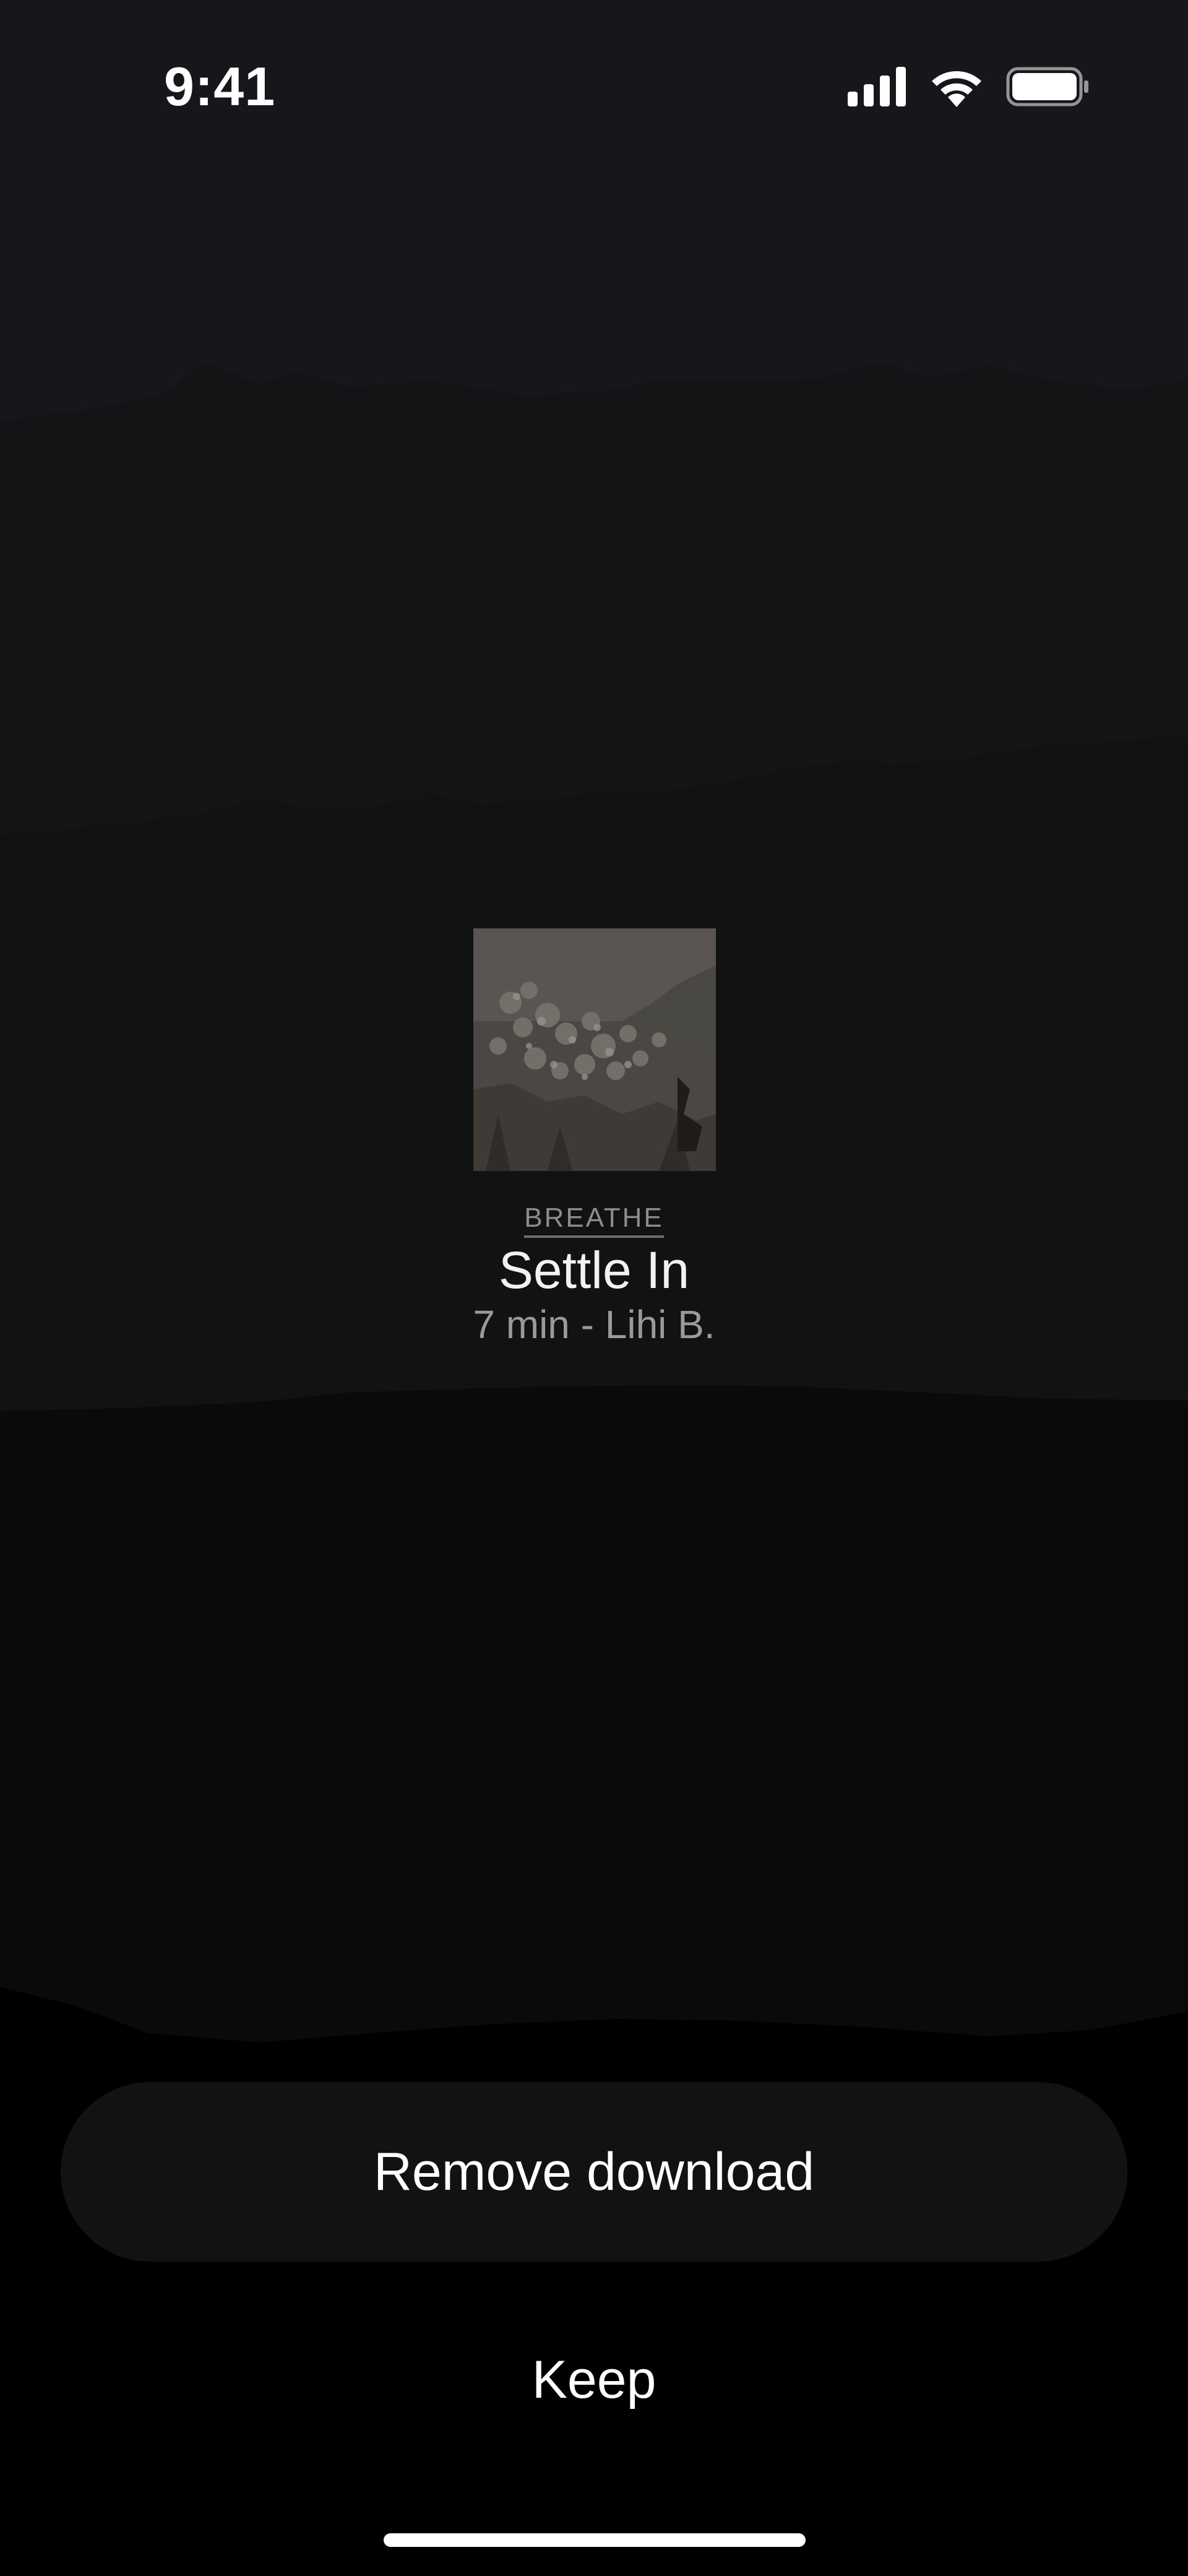 The width and height of the screenshot is (1188, 2576). I want to click on track-title: Settle In, so click(594, 1270).